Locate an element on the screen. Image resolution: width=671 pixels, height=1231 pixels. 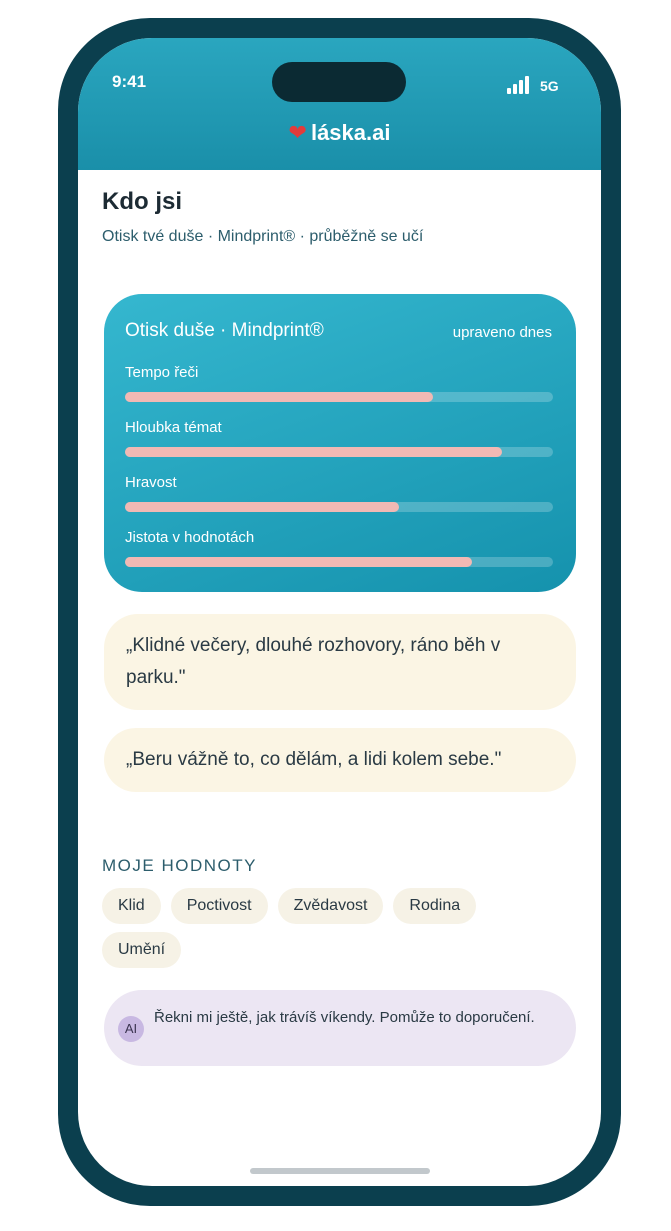
mindprint-updated: upraveno dnes is located at coordinates (502, 332).